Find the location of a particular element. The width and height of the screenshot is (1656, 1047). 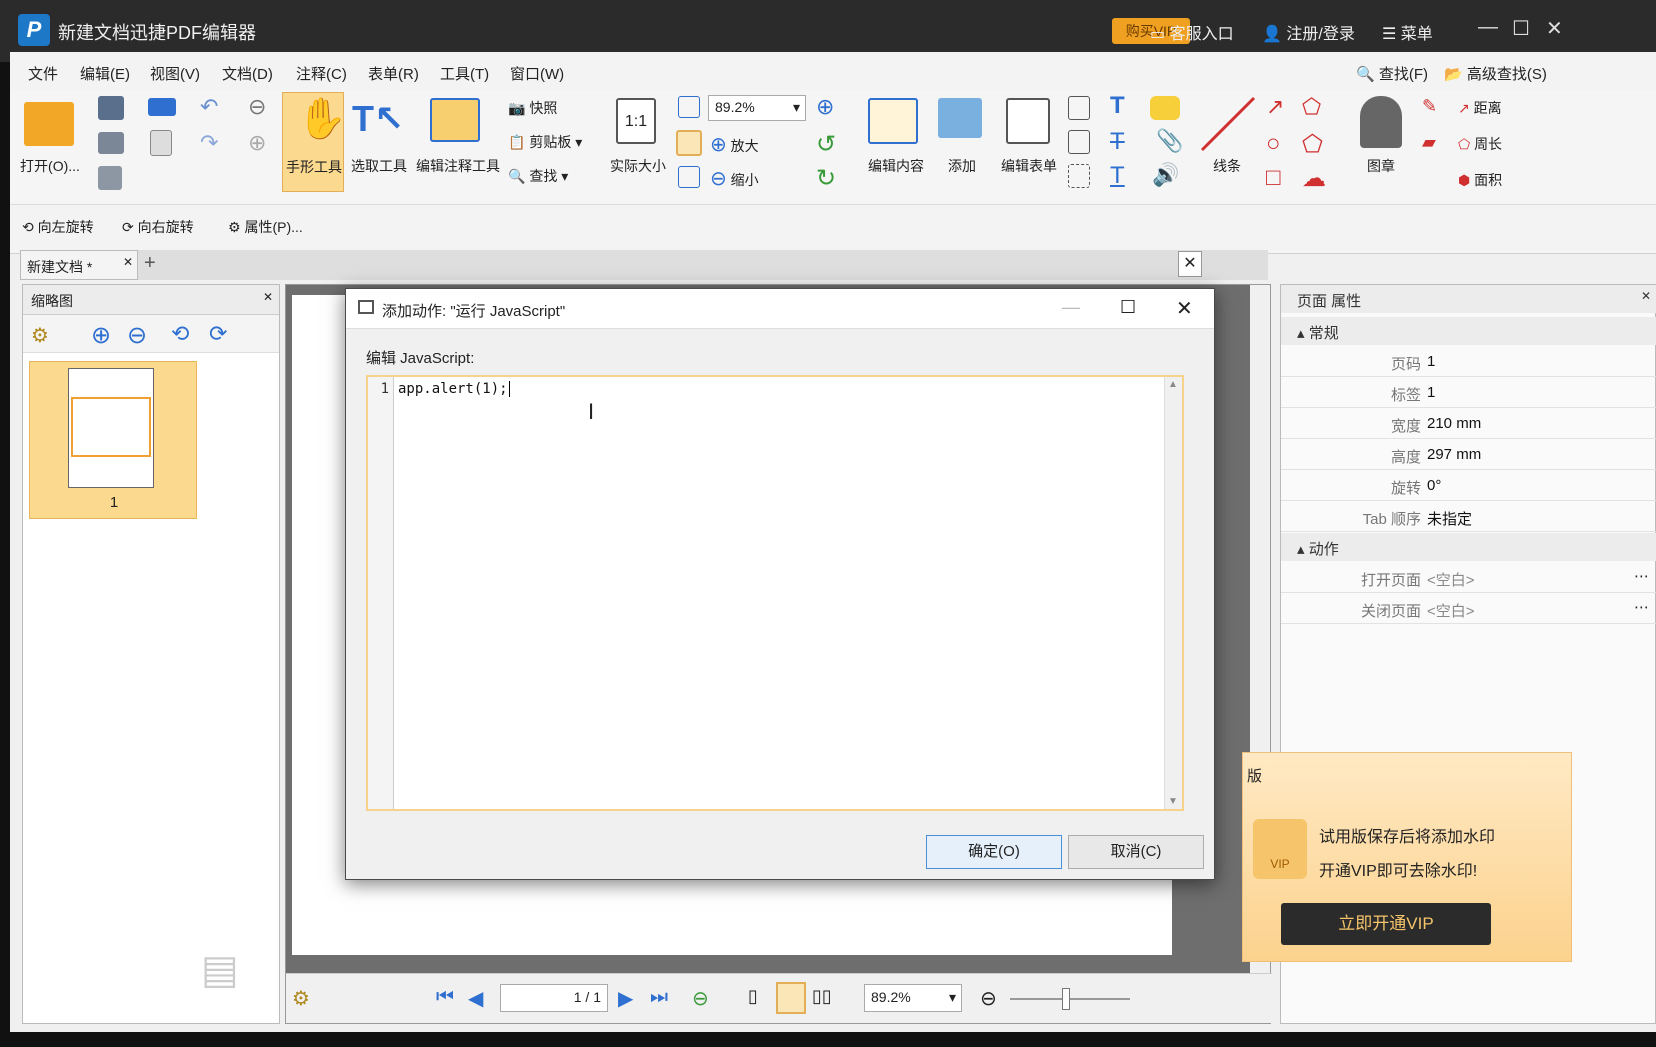

scroll-up-icon: ▲ is located at coordinates (1173, 384).